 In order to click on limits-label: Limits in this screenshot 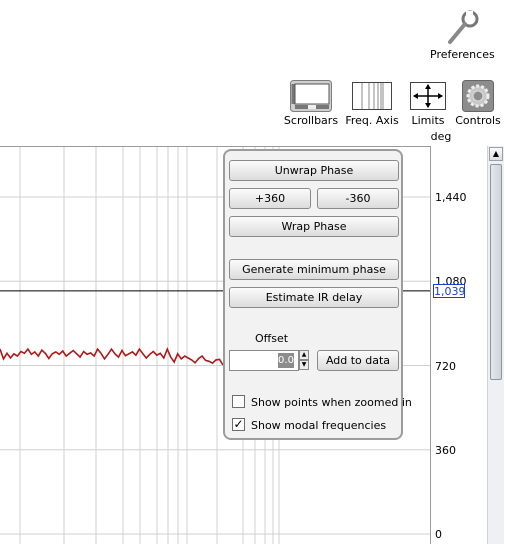, I will do `click(428, 120)`.